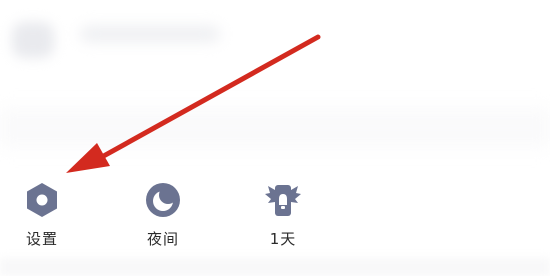 Image resolution: width=550 pixels, height=276 pixels. I want to click on night-mode-label: 夜间, so click(162, 239).